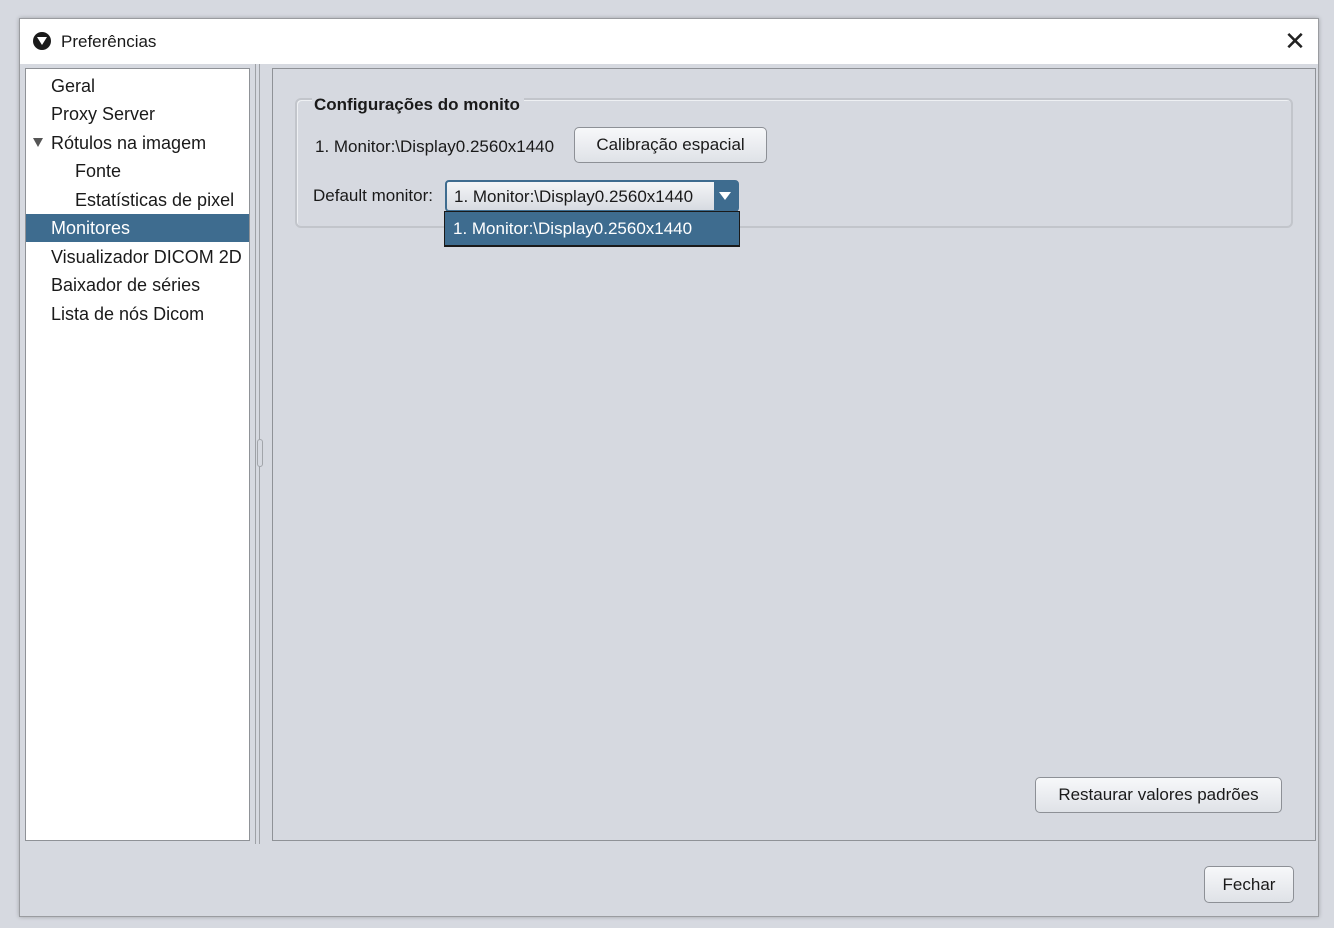 This screenshot has height=928, width=1334. What do you see at coordinates (669, 41) in the screenshot?
I see `title-bar: Preferências ✕` at bounding box center [669, 41].